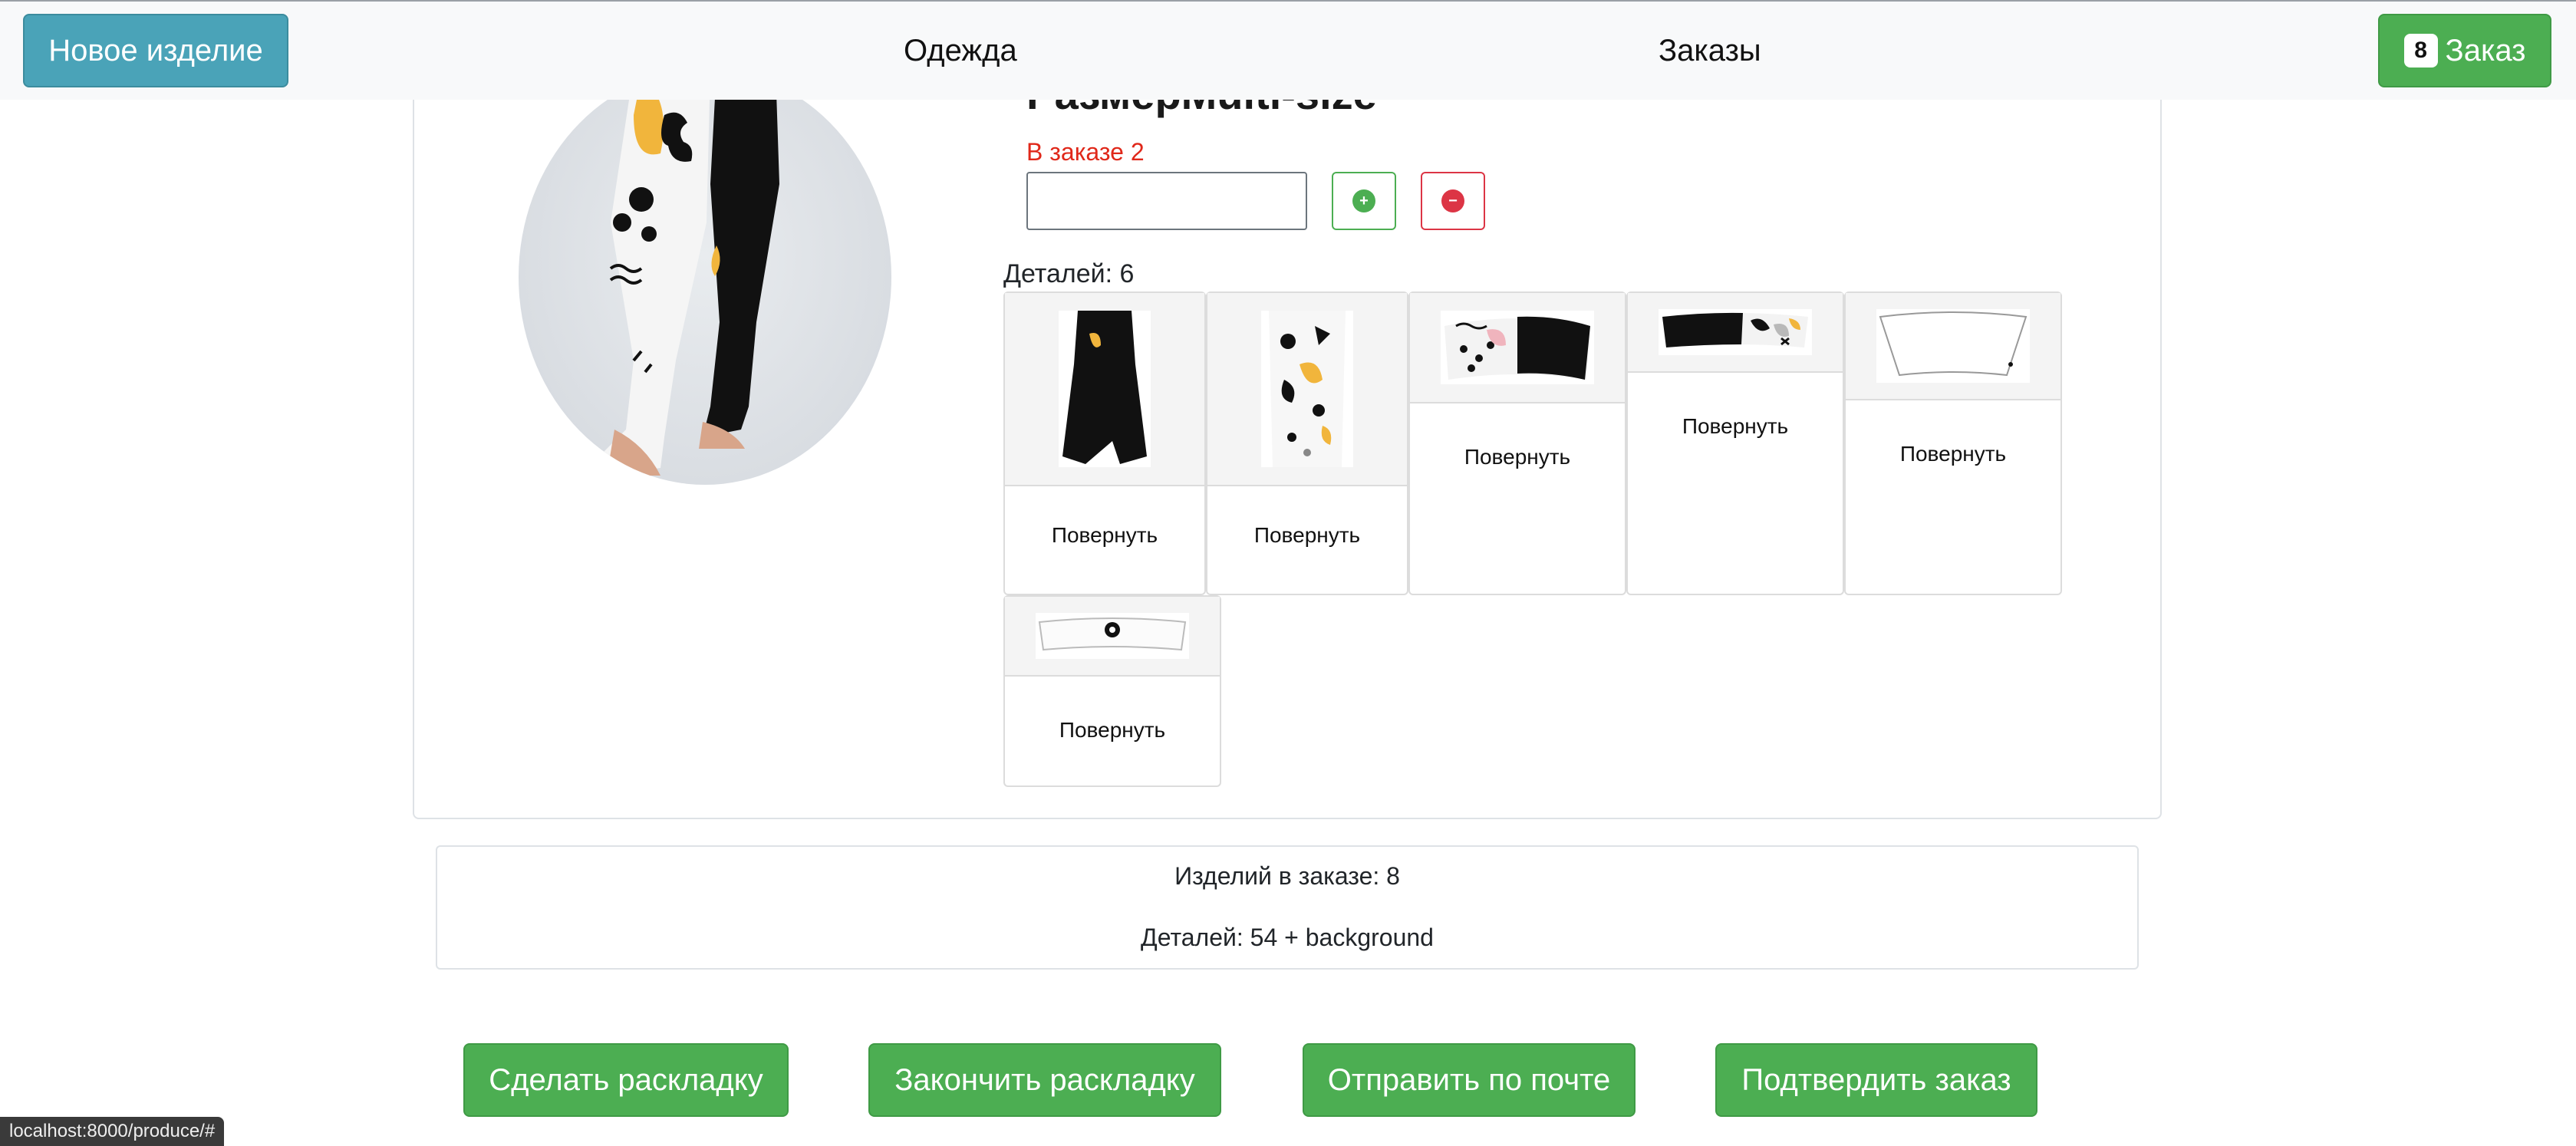  I want to click on add-button: +, so click(1364, 201).